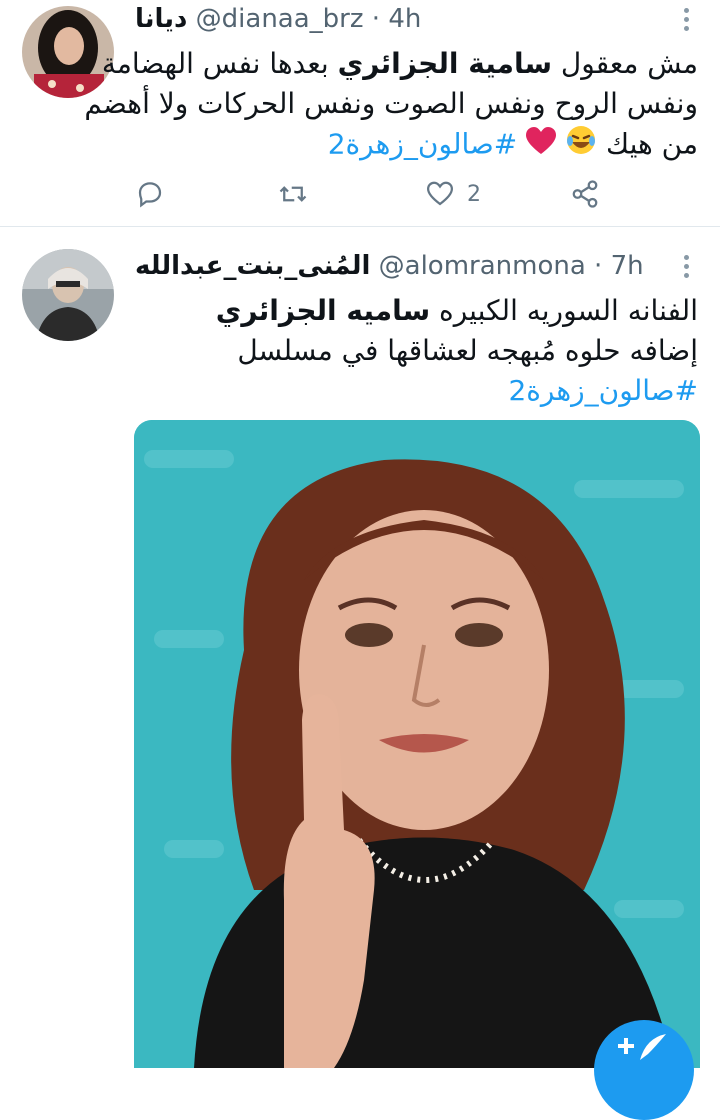 Image resolution: width=720 pixels, height=1120 pixels. I want to click on share-icon, so click(585, 194).